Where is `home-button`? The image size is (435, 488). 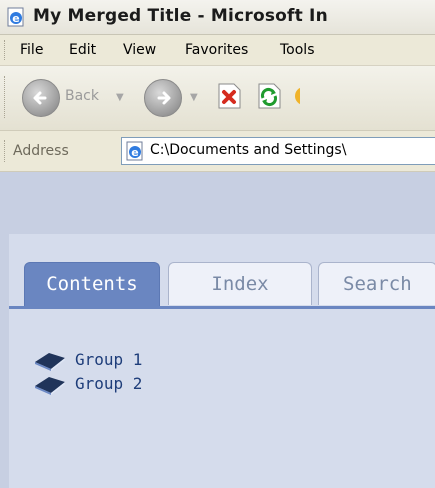
home-button is located at coordinates (295, 96).